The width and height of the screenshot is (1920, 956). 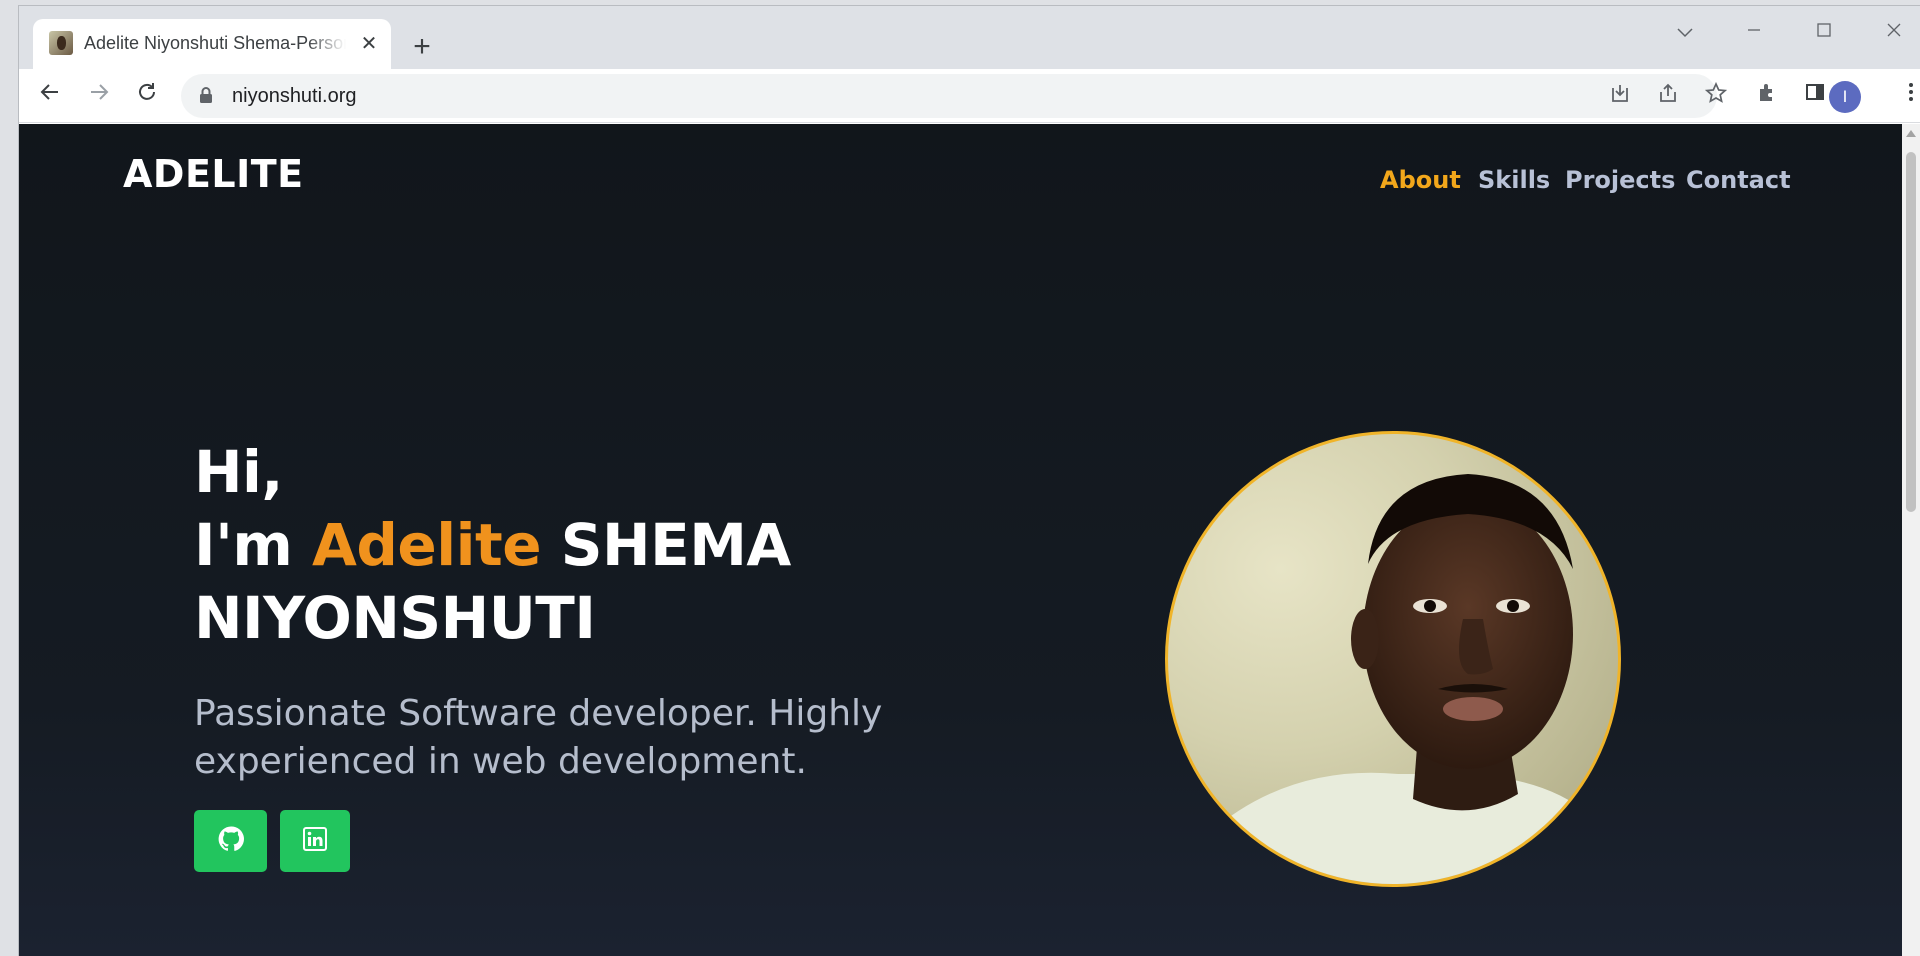 I want to click on menu-icon, so click(x=1906, y=96).